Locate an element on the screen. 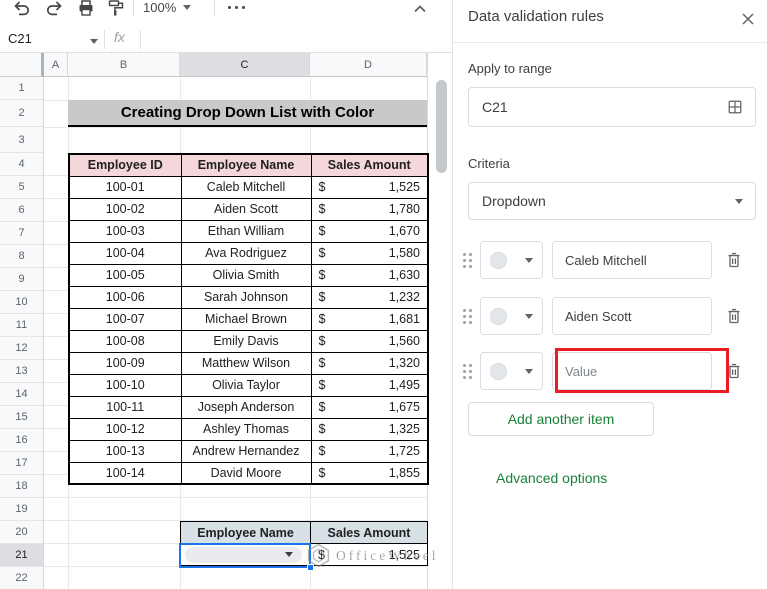  sheet-title-cell: Creating Drop Down List with Color is located at coordinates (247, 113).